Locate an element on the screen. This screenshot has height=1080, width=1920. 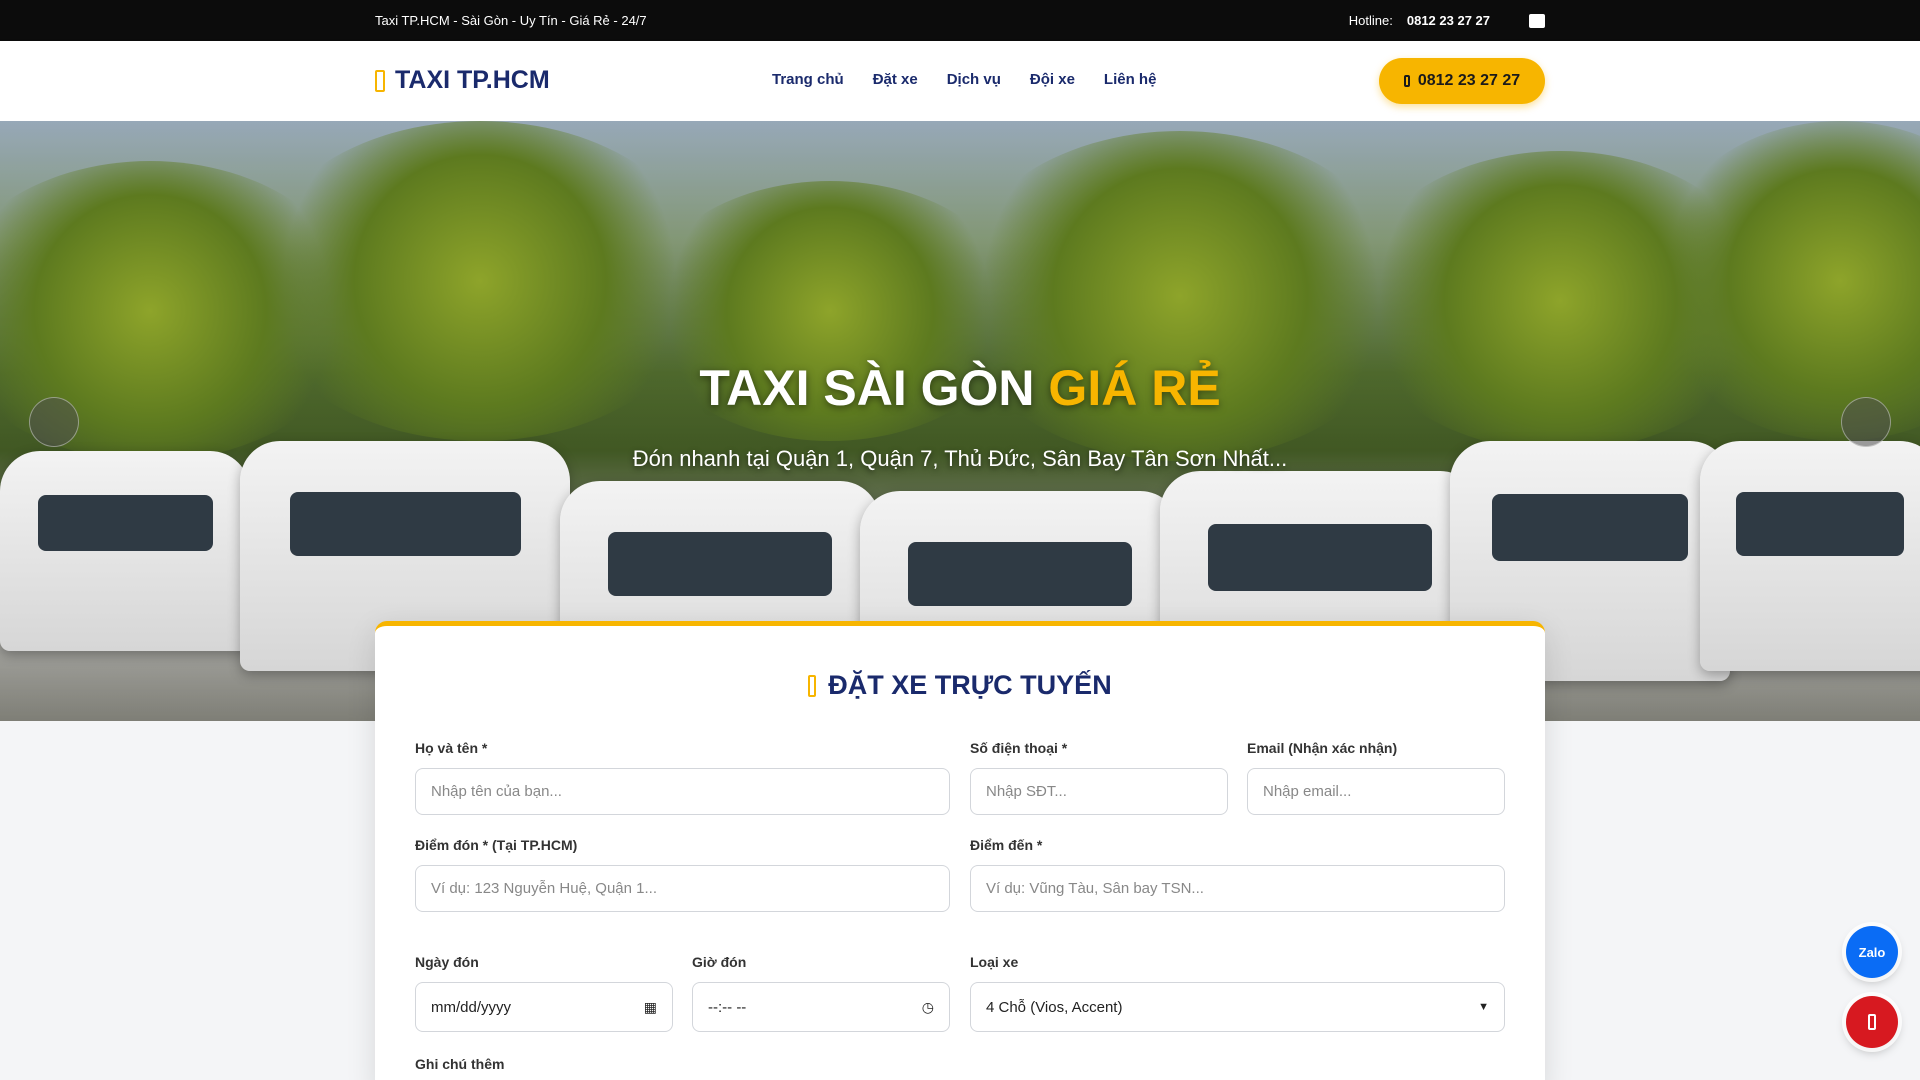
date-field: Ngày đón mm/dd/yyyy ▦ is located at coordinates (544, 993).